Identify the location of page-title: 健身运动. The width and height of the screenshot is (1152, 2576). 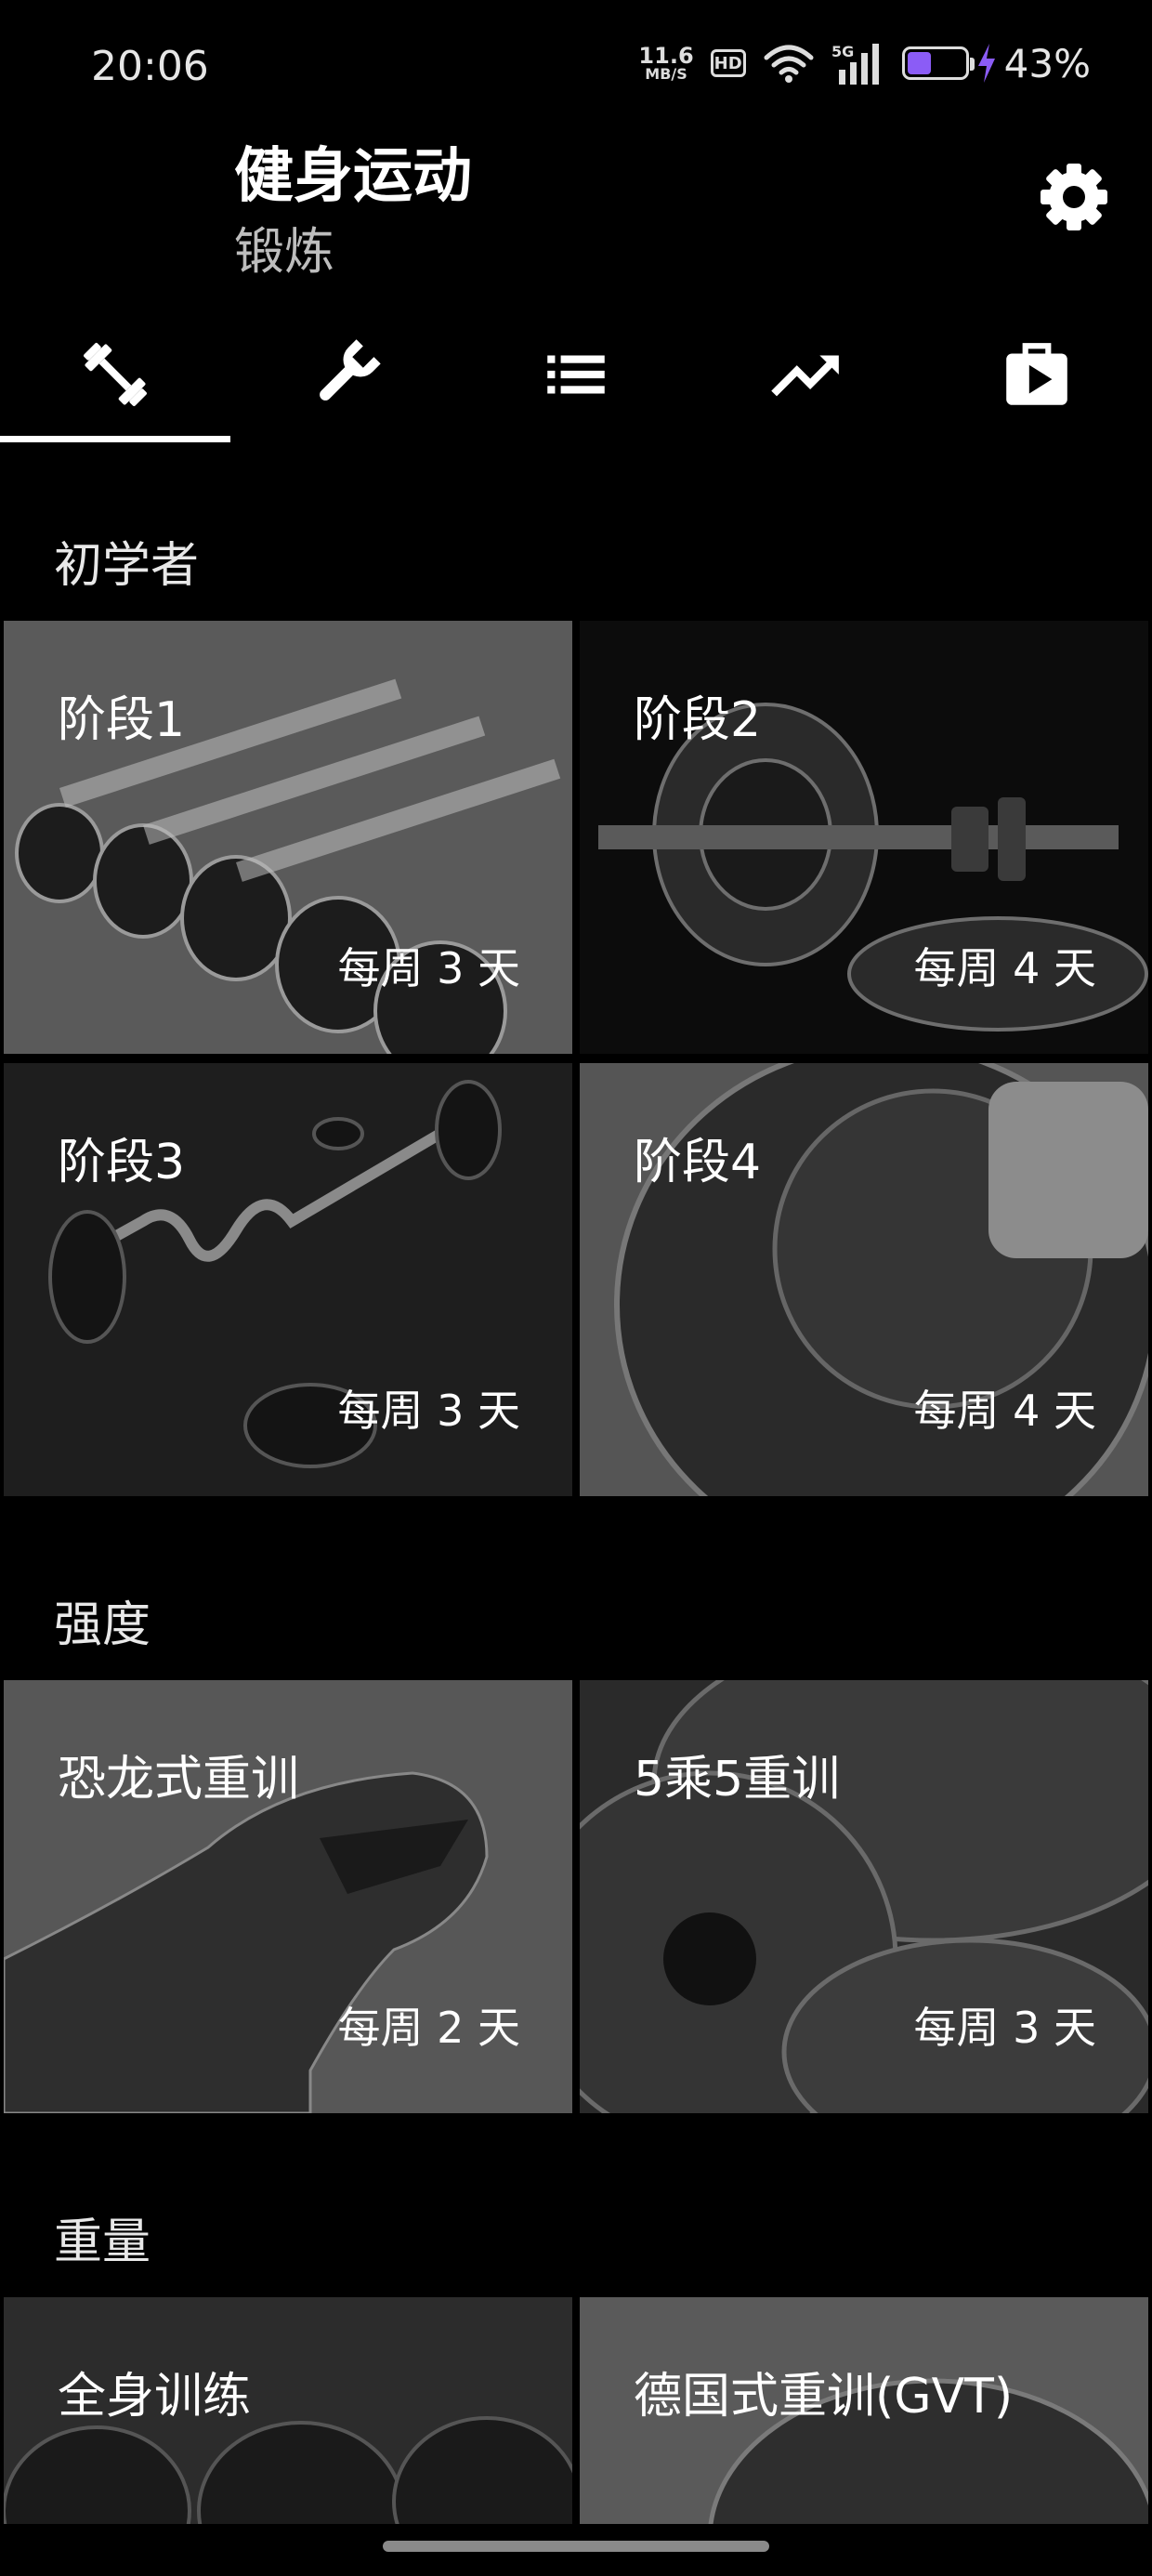
(353, 176).